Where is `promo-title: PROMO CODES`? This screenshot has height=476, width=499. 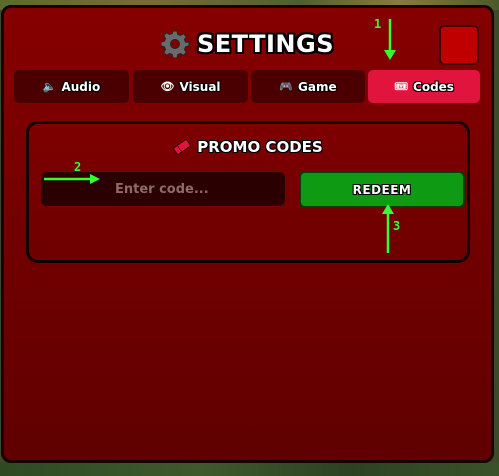
promo-title: PROMO CODES is located at coordinates (260, 147).